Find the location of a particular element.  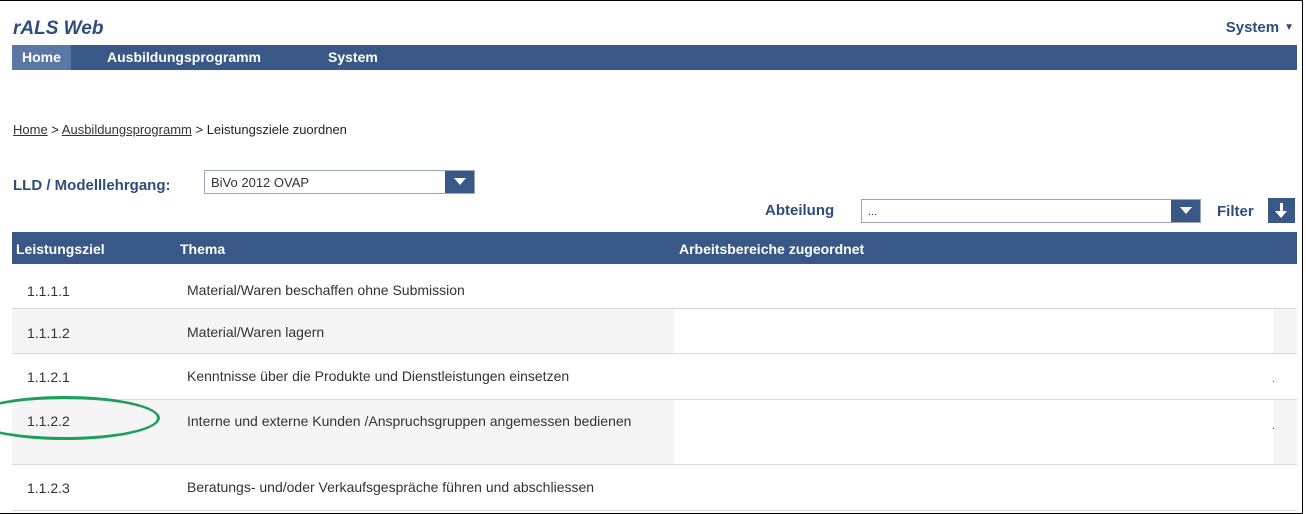

leistungsziel-cell: 1.1.2.1 is located at coordinates (48, 377).